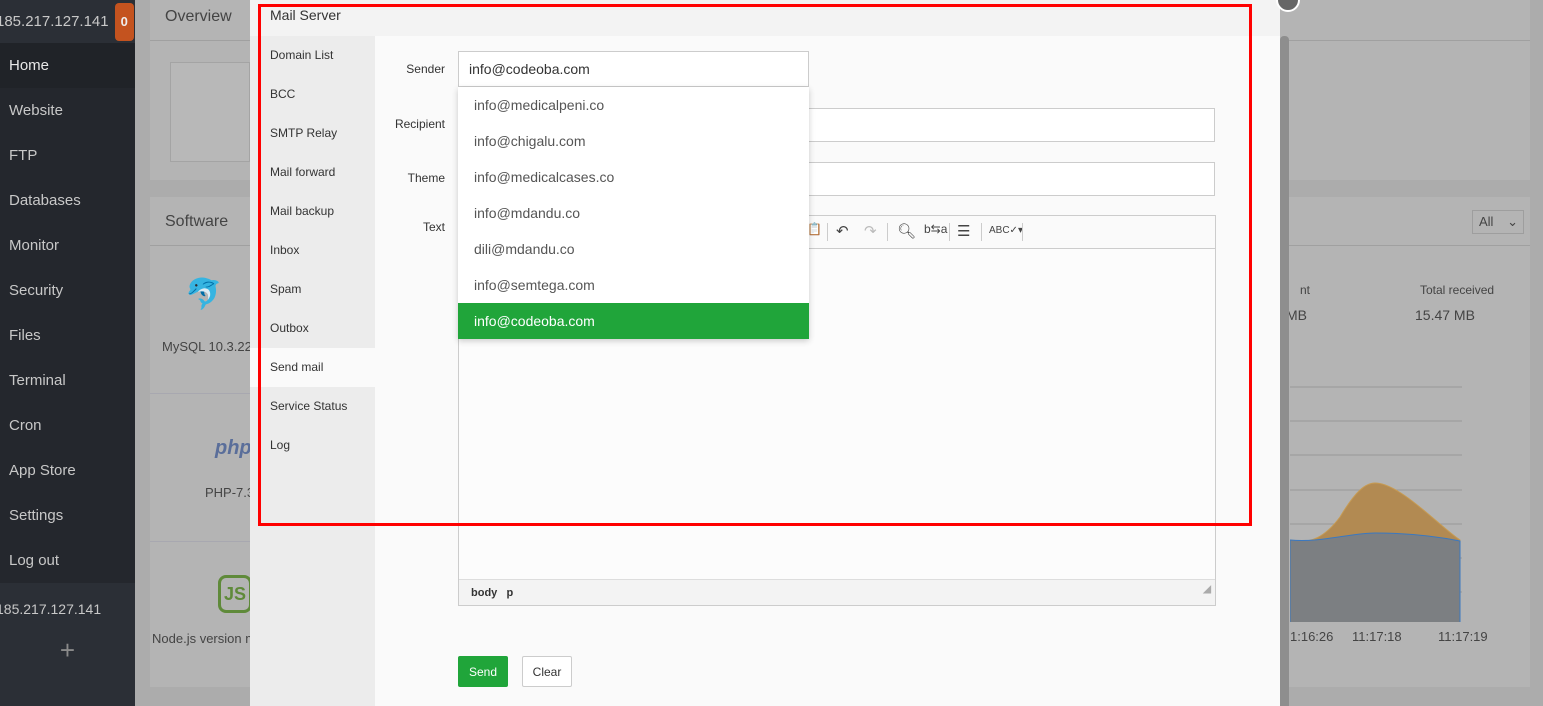  Describe the element at coordinates (483, 671) in the screenshot. I see `send-button: Send` at that location.